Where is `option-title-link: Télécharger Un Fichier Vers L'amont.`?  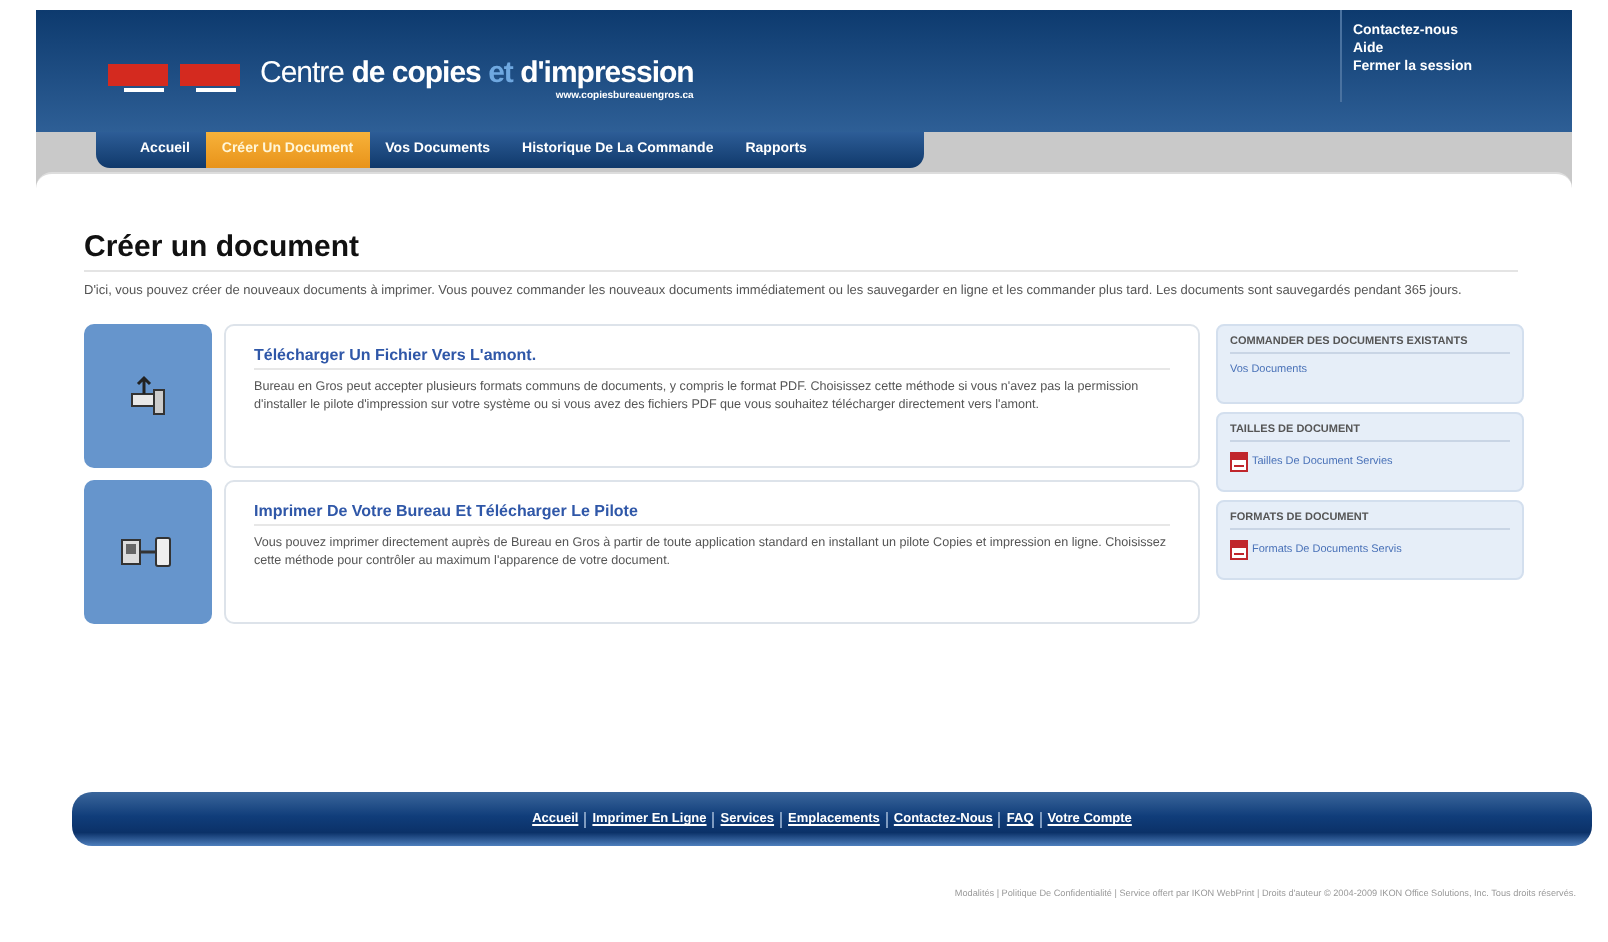
option-title-link: Télécharger Un Fichier Vers L'amont. is located at coordinates (712, 358).